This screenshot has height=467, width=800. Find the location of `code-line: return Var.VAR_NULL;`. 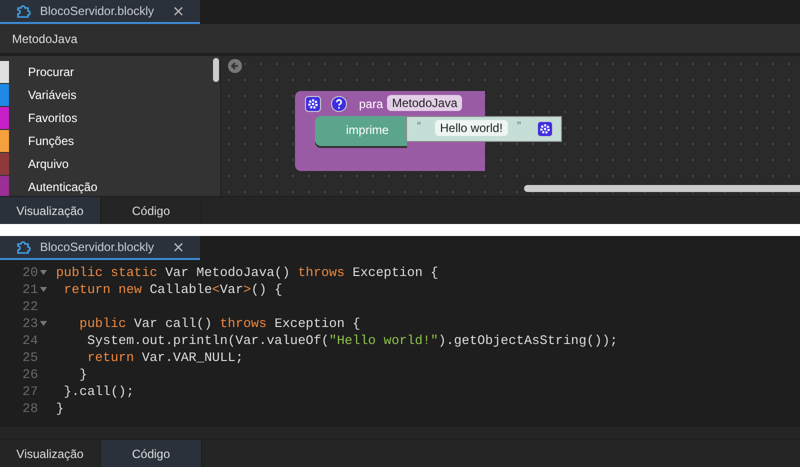

code-line: return Var.VAR_NULL; is located at coordinates (165, 357).